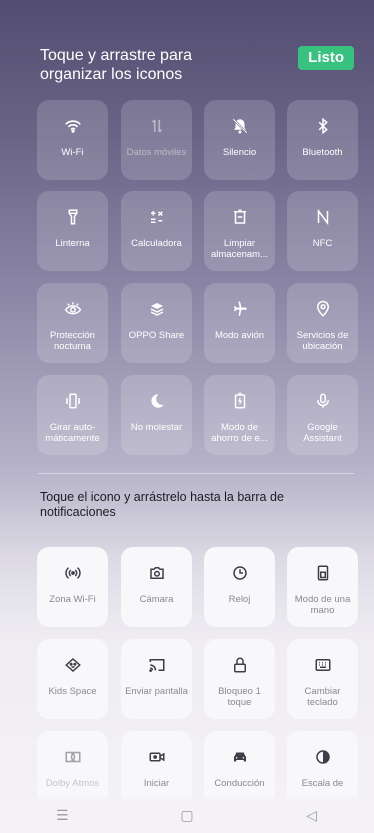  Describe the element at coordinates (156, 757) in the screenshot. I see `screen-record-icon` at that location.